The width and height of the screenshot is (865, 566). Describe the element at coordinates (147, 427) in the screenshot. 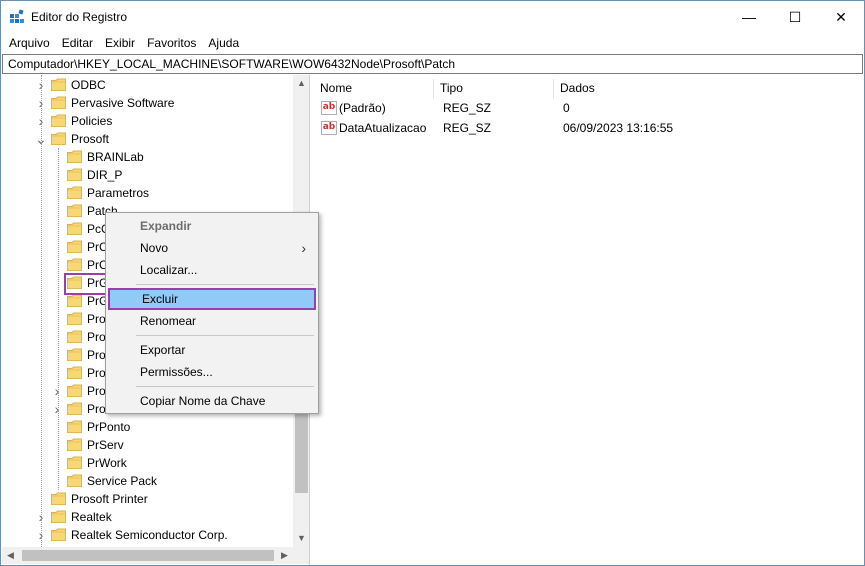

I see `tree-item: PrPonto` at that location.